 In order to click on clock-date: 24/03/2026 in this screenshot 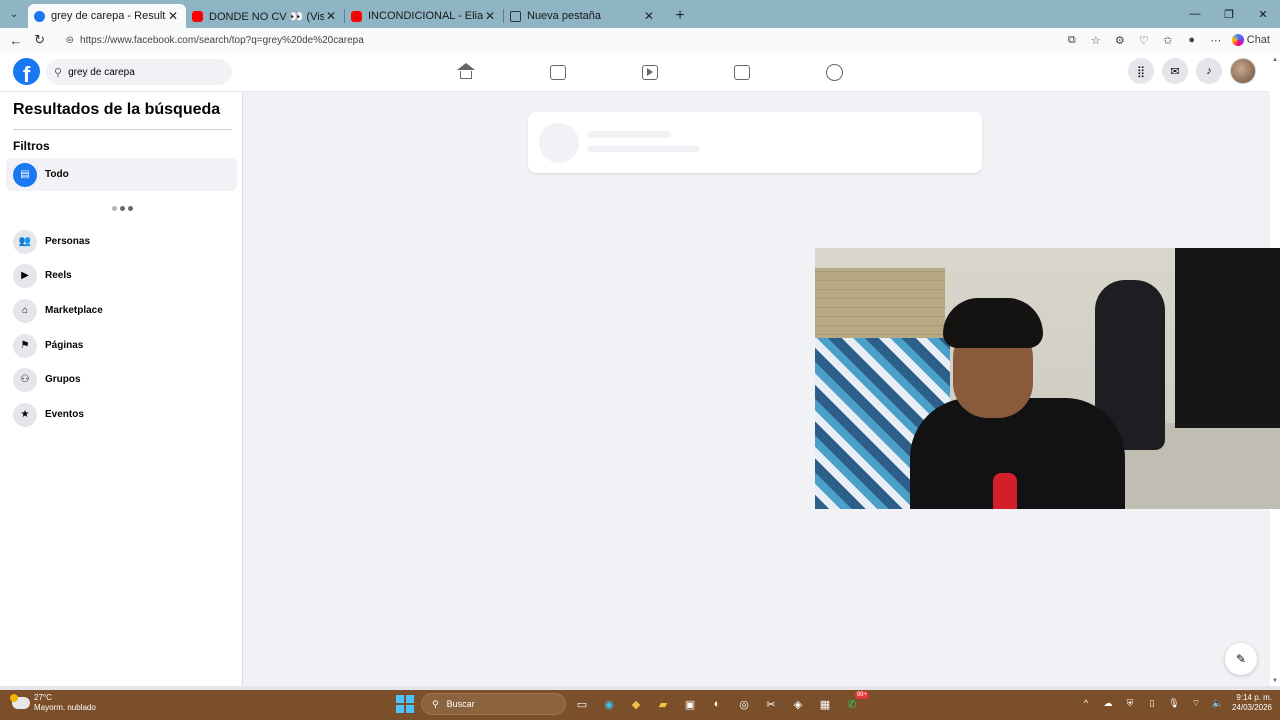, I will do `click(1251, 707)`.